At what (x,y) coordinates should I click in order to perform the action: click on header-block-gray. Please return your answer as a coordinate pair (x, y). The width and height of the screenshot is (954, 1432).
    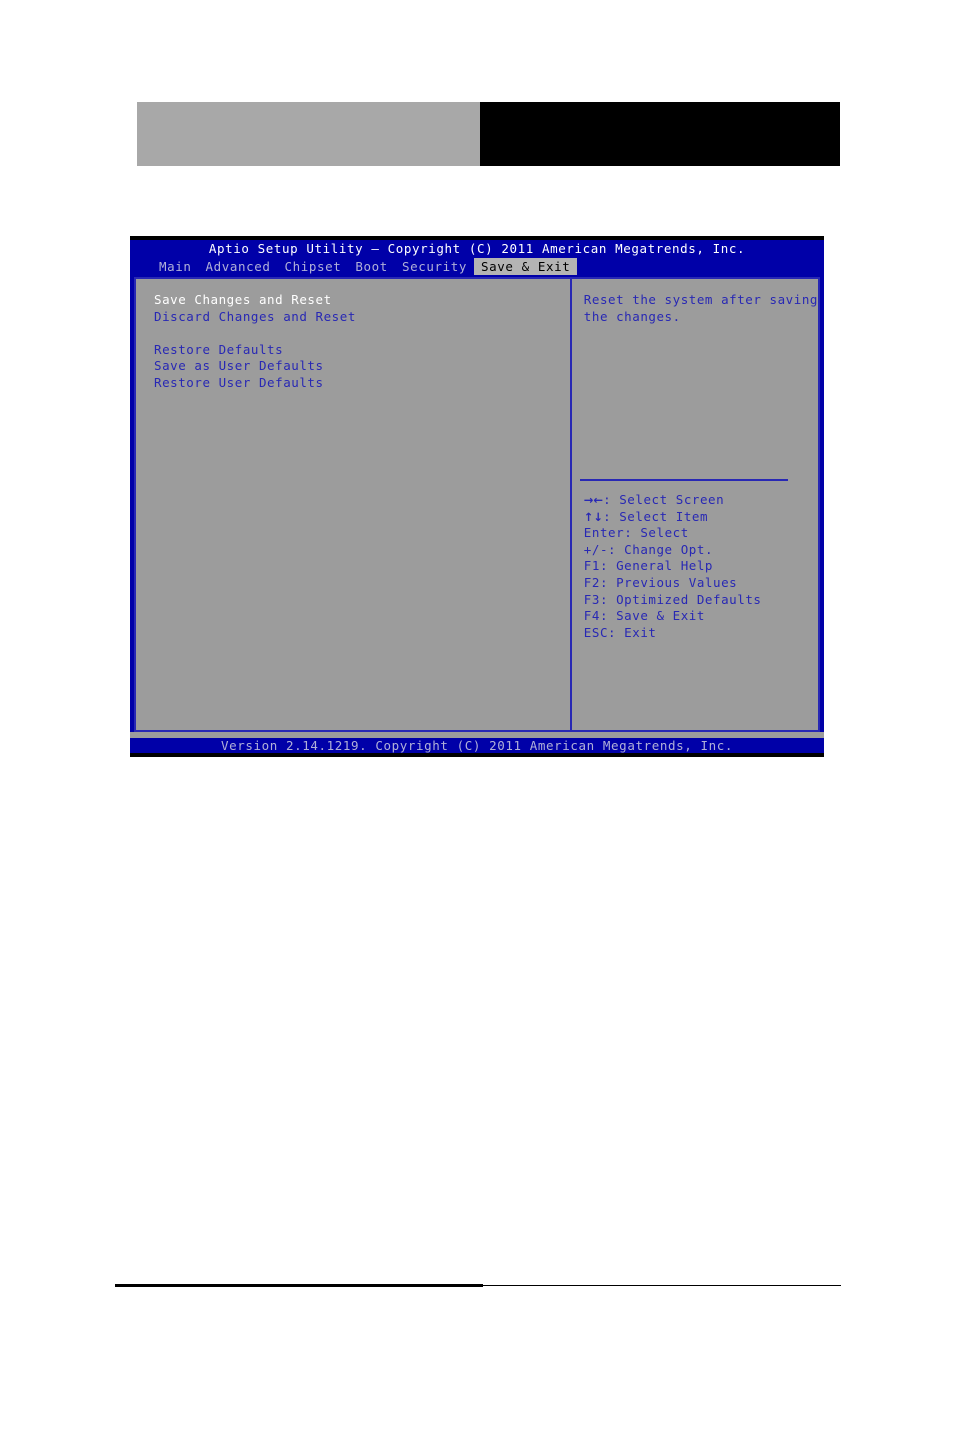
    Looking at the image, I should click on (308, 134).